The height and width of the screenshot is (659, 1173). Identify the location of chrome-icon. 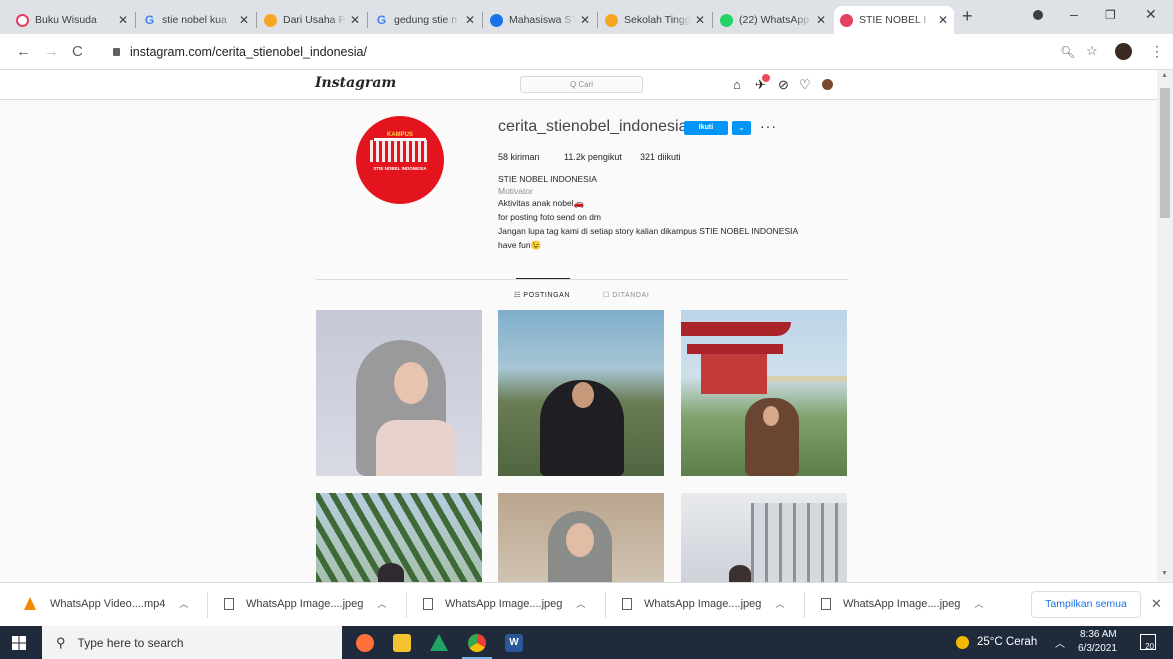
(477, 643).